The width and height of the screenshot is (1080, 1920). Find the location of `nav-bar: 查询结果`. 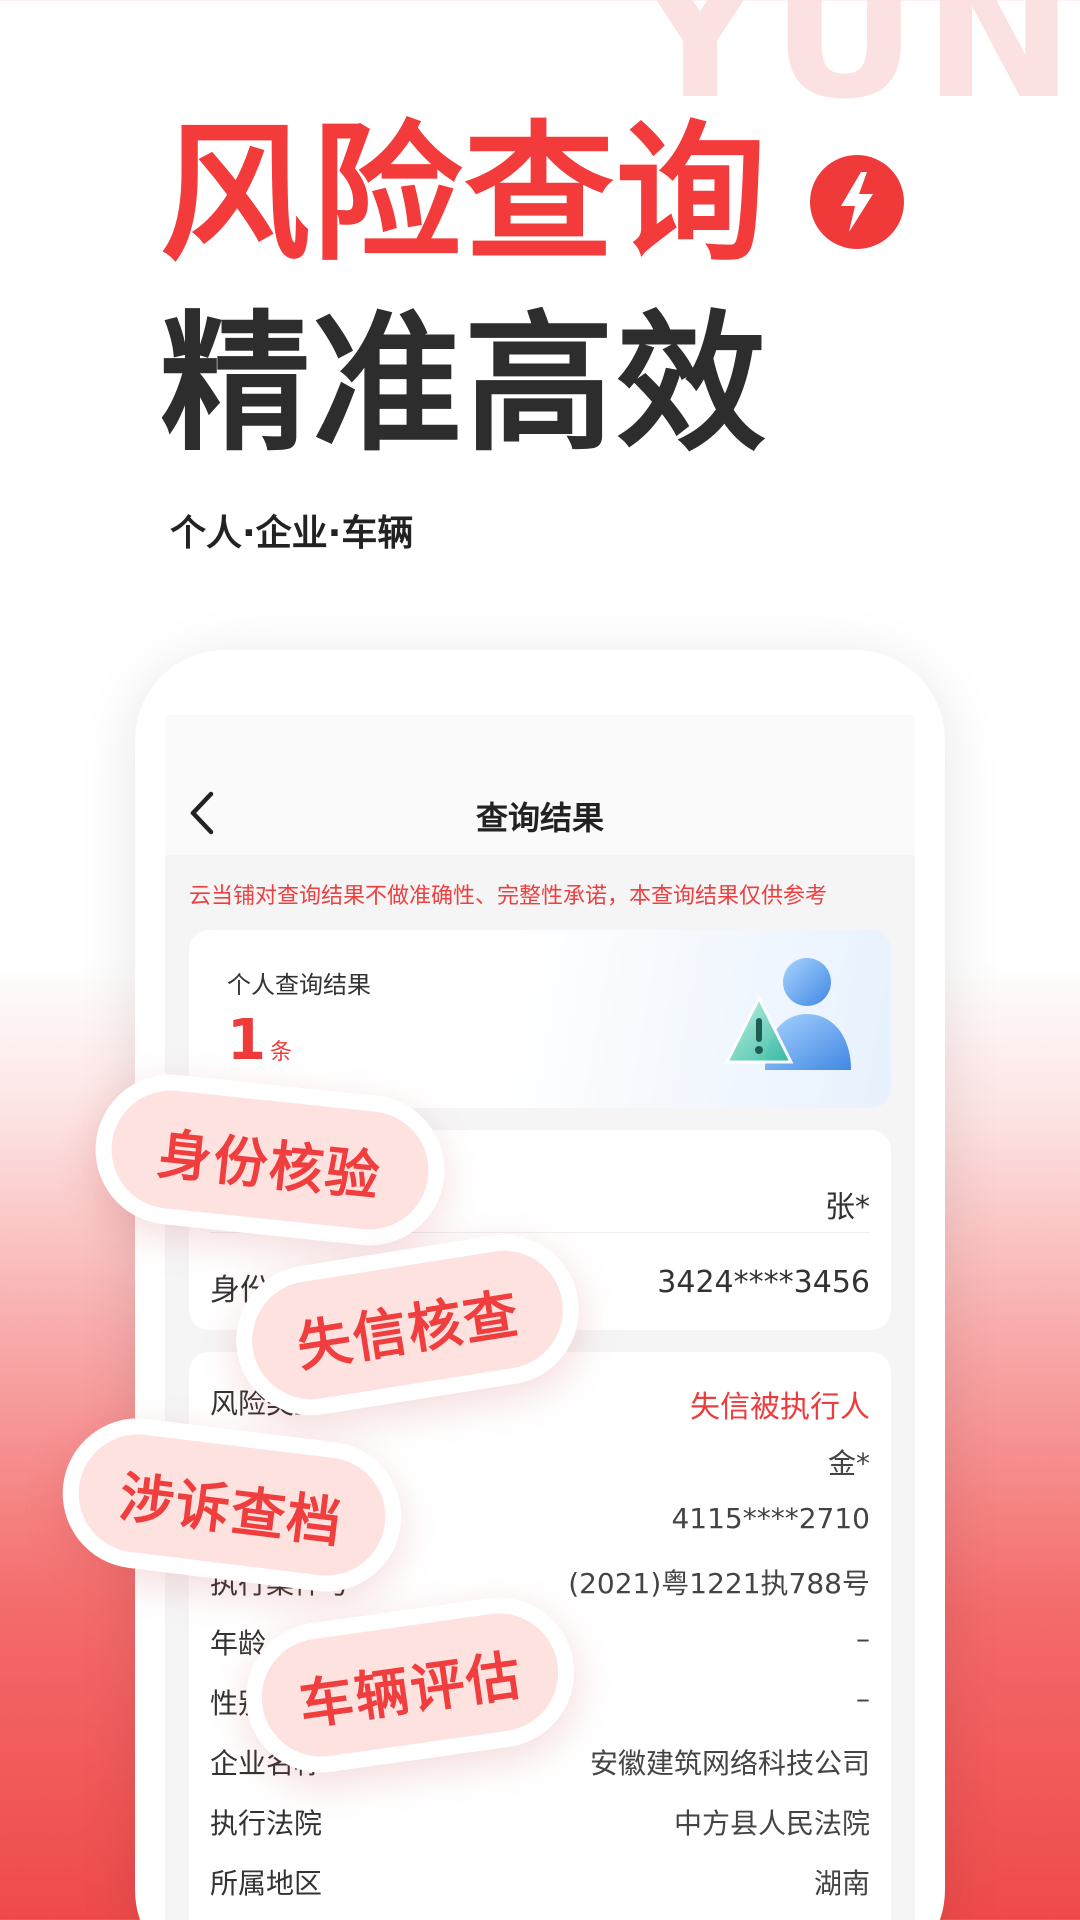

nav-bar: 查询结果 is located at coordinates (540, 785).